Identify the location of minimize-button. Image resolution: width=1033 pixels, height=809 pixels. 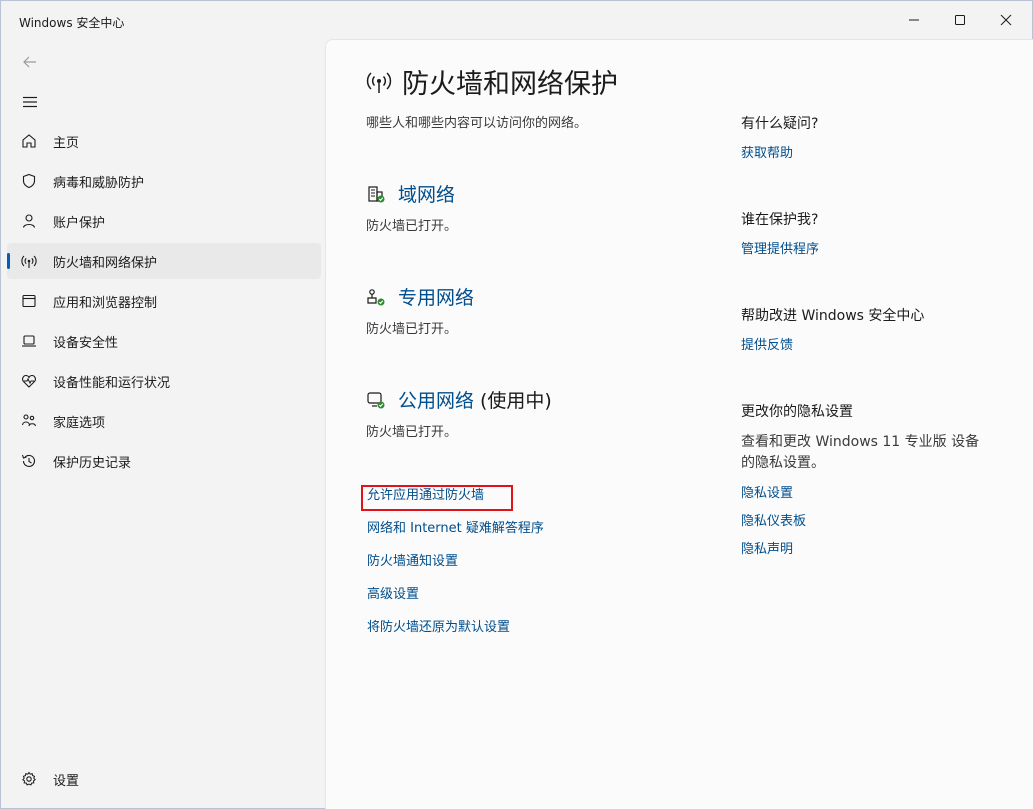
(914, 20).